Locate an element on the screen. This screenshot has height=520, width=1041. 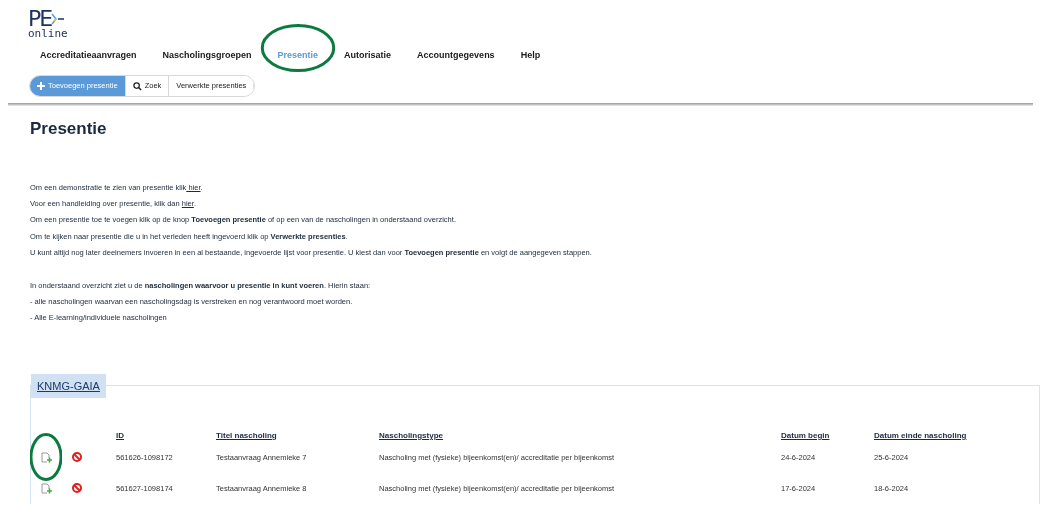
nav-tab: Autorisatie is located at coordinates (368, 56).